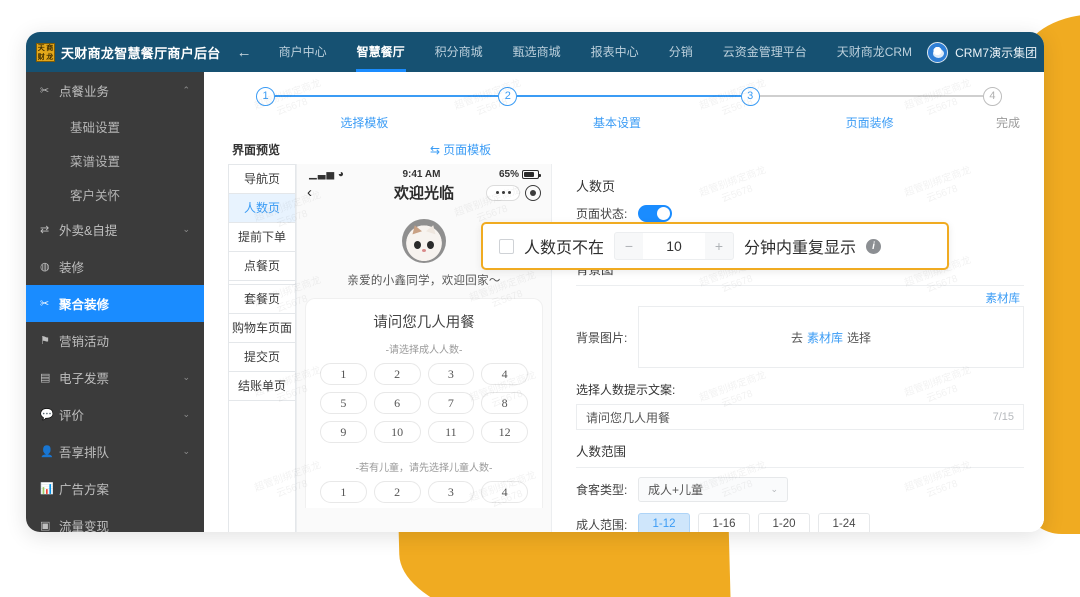  I want to click on chevron-icon: ⌃, so click(186, 90).